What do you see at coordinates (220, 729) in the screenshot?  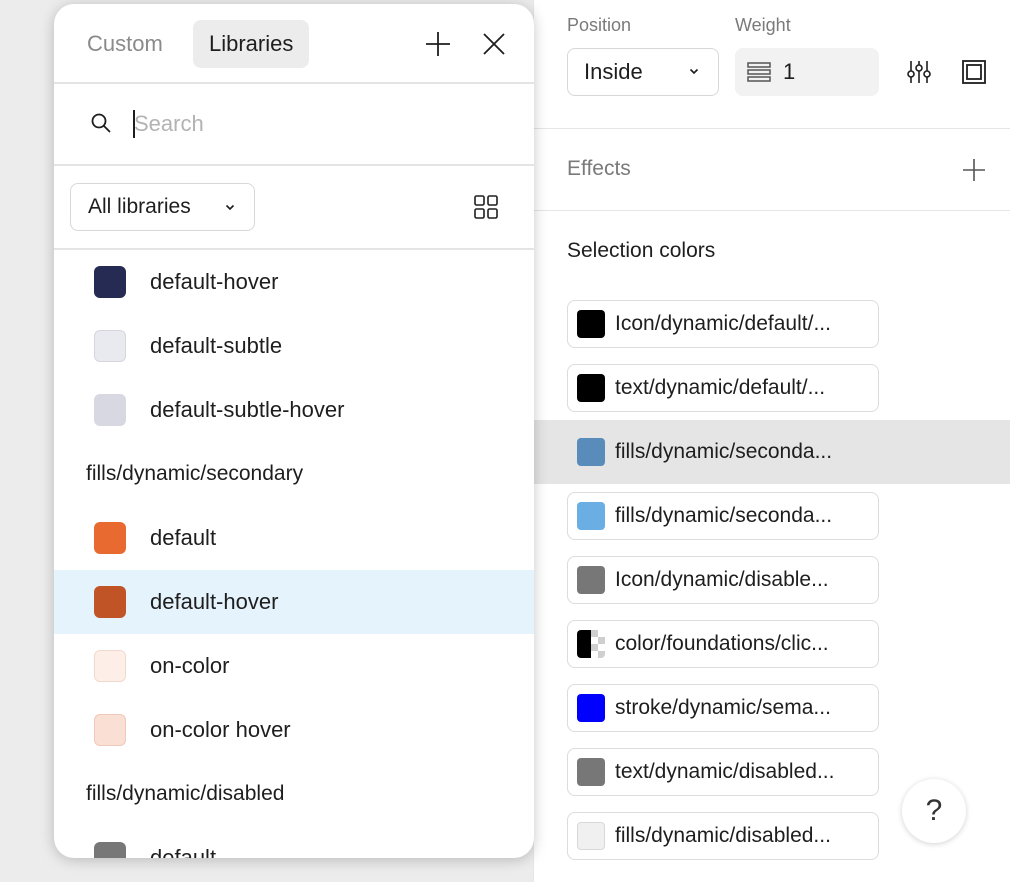 I see `color-style-name: on-color hover` at bounding box center [220, 729].